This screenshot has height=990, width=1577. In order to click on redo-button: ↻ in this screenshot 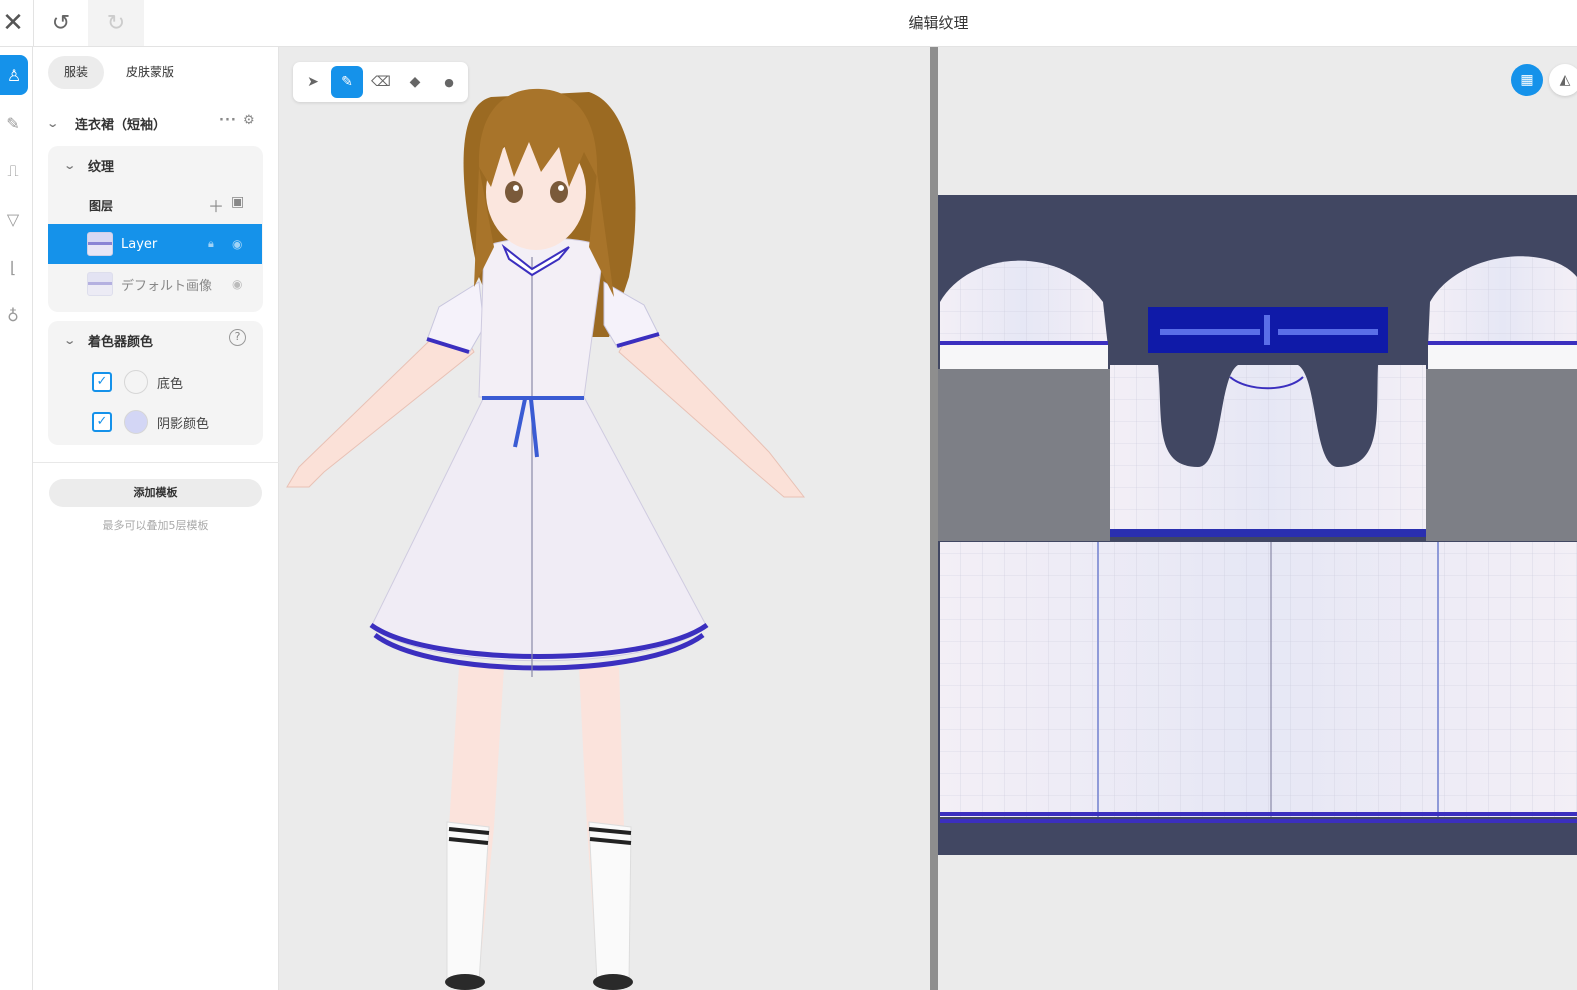, I will do `click(116, 23)`.